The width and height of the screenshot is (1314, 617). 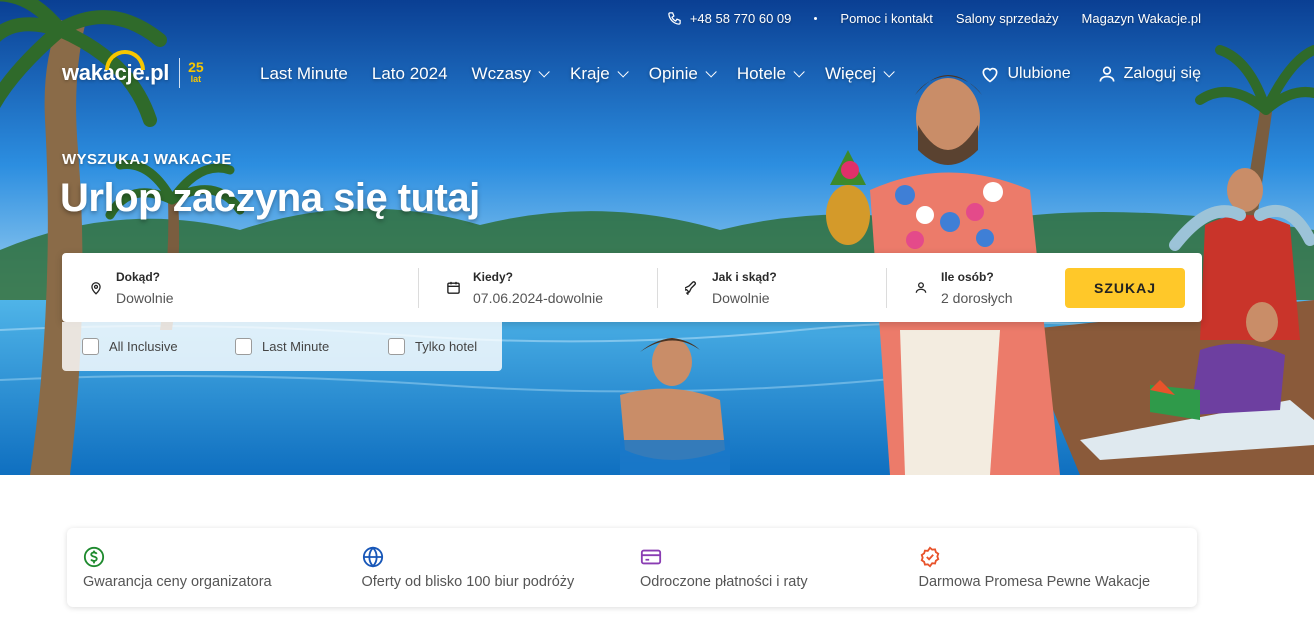 What do you see at coordinates (538, 287) in the screenshot?
I see `date-field: Kiedy? 07.06.2024-dowolnie` at bounding box center [538, 287].